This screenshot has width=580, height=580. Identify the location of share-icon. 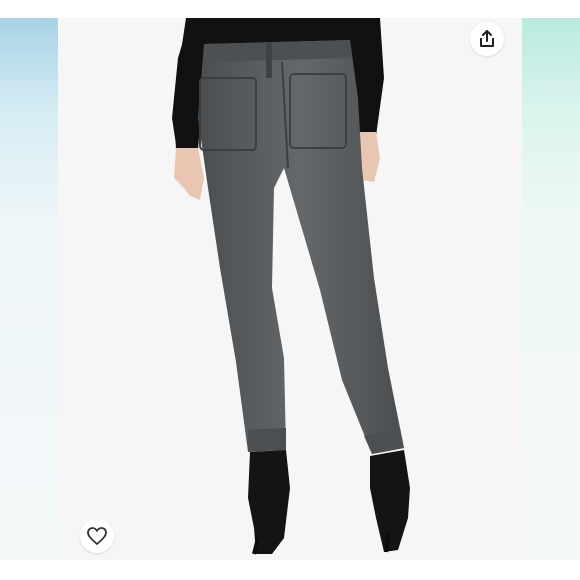
(487, 38).